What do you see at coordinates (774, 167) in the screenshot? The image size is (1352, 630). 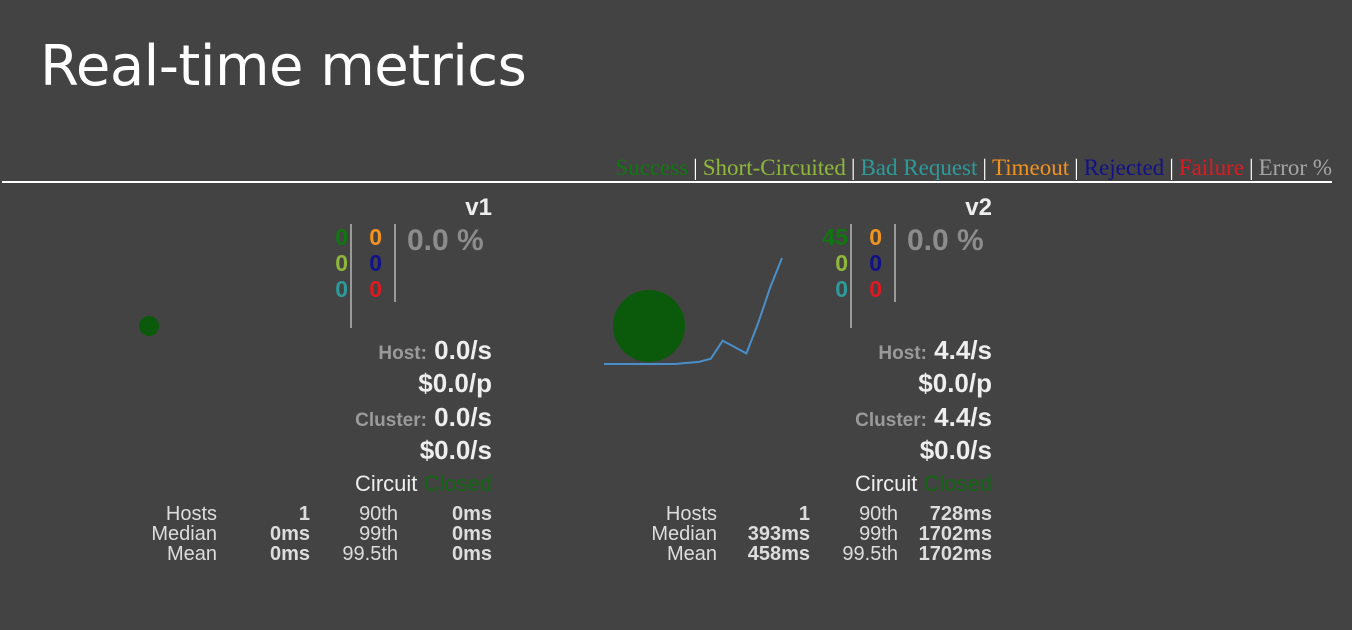 I see `legend-short-circuited: Short-Circuited` at bounding box center [774, 167].